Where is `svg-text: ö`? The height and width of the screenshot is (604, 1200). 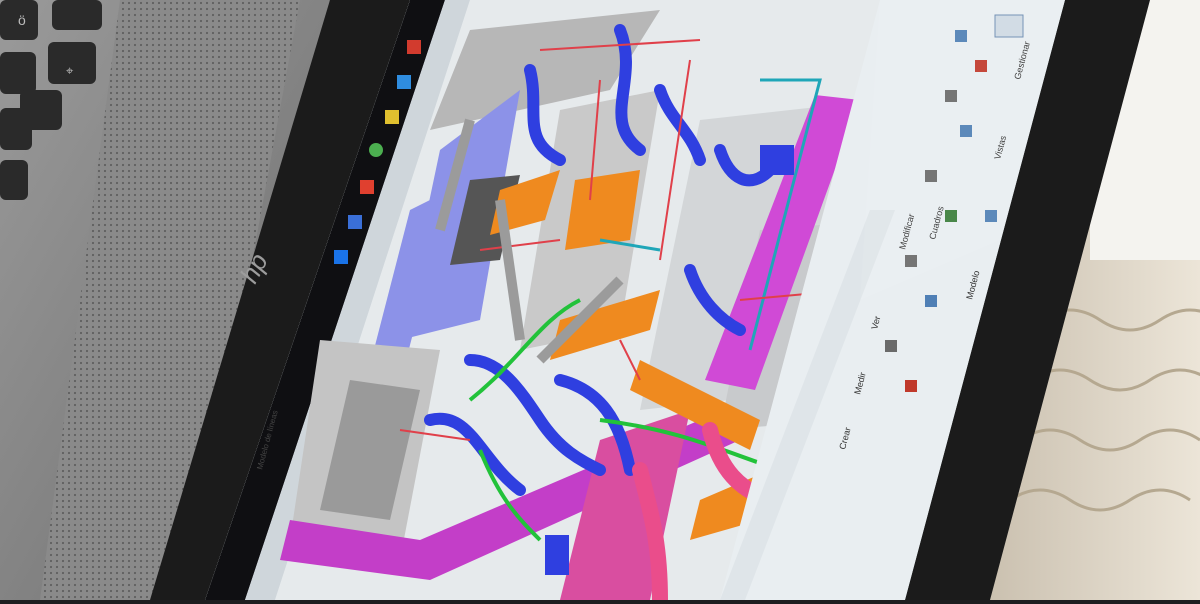
svg-text: ö is located at coordinates (22, 20).